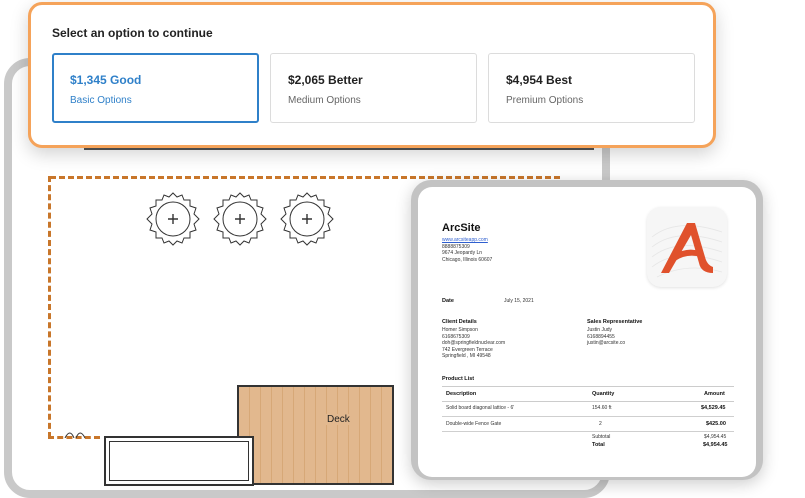  What do you see at coordinates (325, 80) in the screenshot?
I see `option-price: $2,065 Better` at bounding box center [325, 80].